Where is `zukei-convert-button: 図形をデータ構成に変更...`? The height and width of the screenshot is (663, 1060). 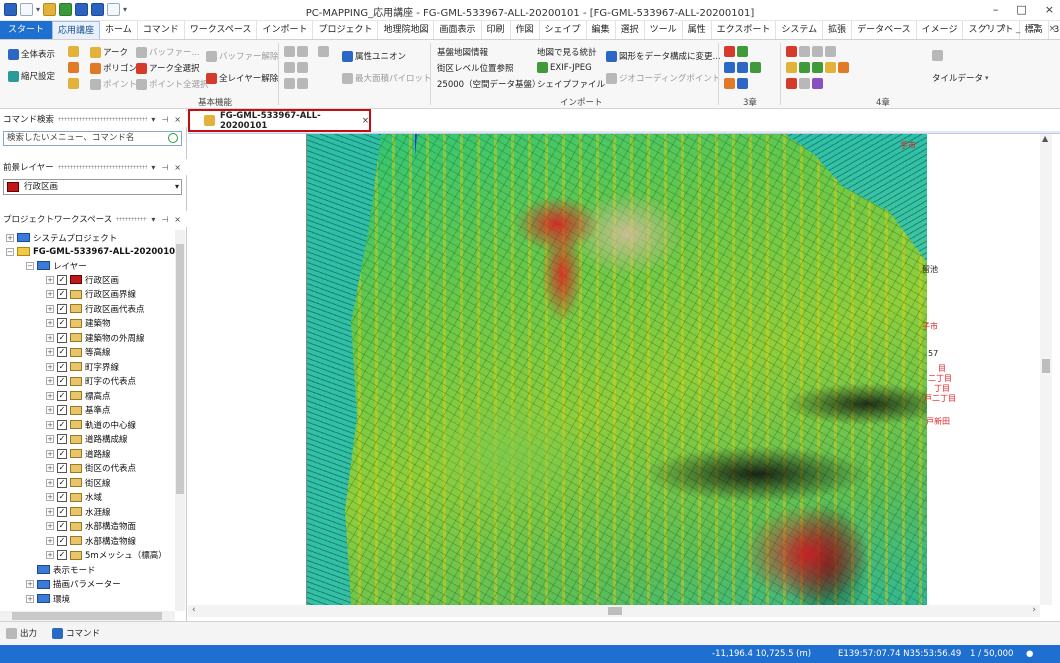 zukei-convert-button: 図形をデータ構成に変更... is located at coordinates (663, 56).